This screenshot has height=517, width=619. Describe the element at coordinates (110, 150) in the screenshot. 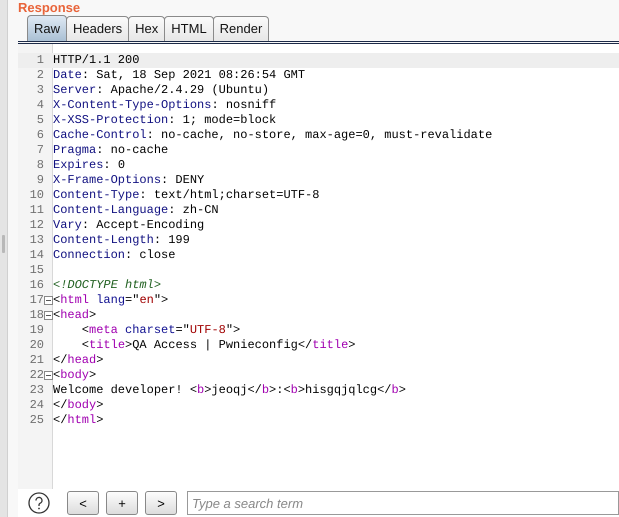

I see `code-line: Pragma: no-cache` at that location.